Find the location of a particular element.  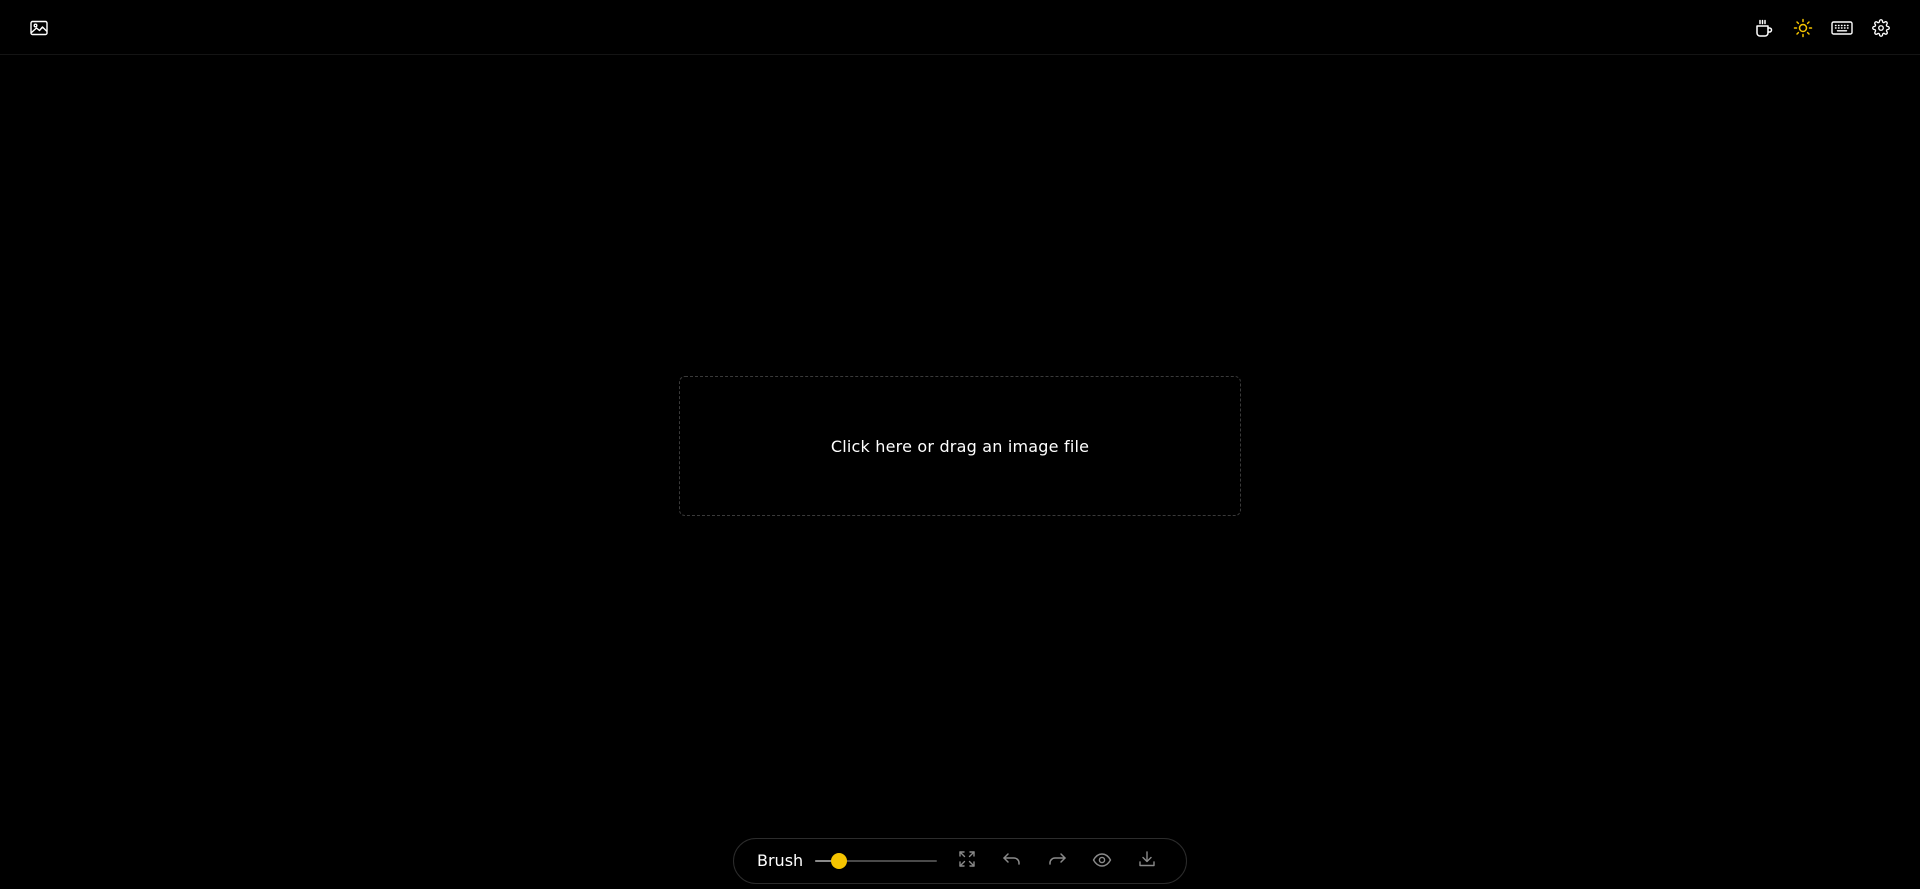

preview-original-button is located at coordinates (1102, 861).